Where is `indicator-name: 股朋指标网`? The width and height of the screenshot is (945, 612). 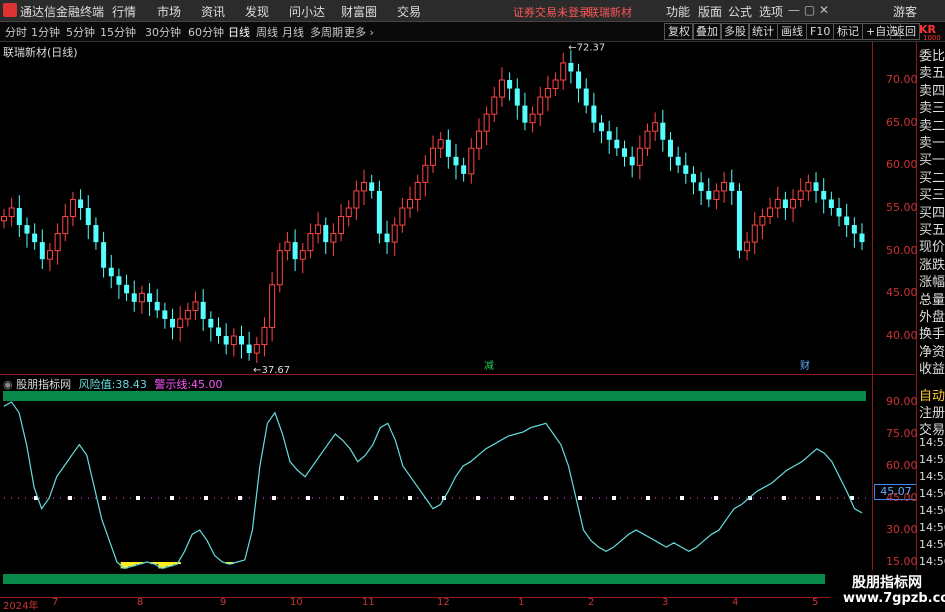
indicator-name: 股朋指标网 is located at coordinates (43, 384).